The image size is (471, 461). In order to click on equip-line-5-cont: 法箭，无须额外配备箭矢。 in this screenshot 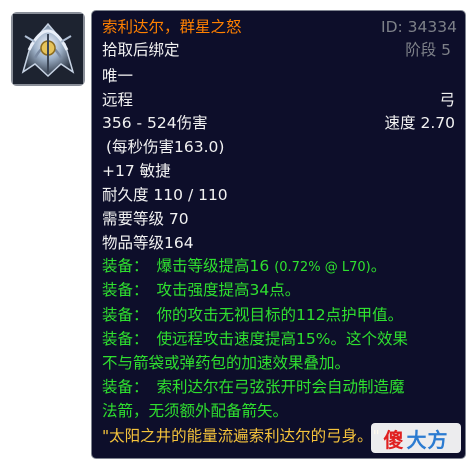, I will do `click(195, 411)`.